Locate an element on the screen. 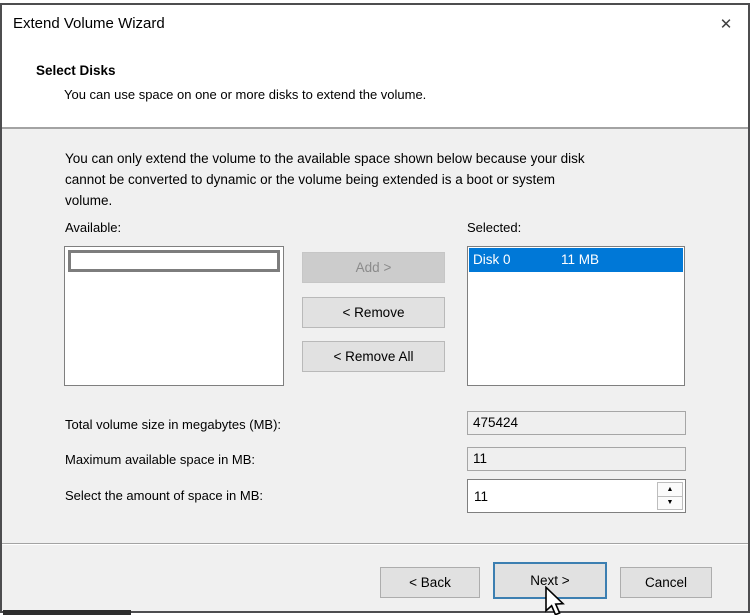 This screenshot has height=615, width=750. back-button: < Back is located at coordinates (430, 582).